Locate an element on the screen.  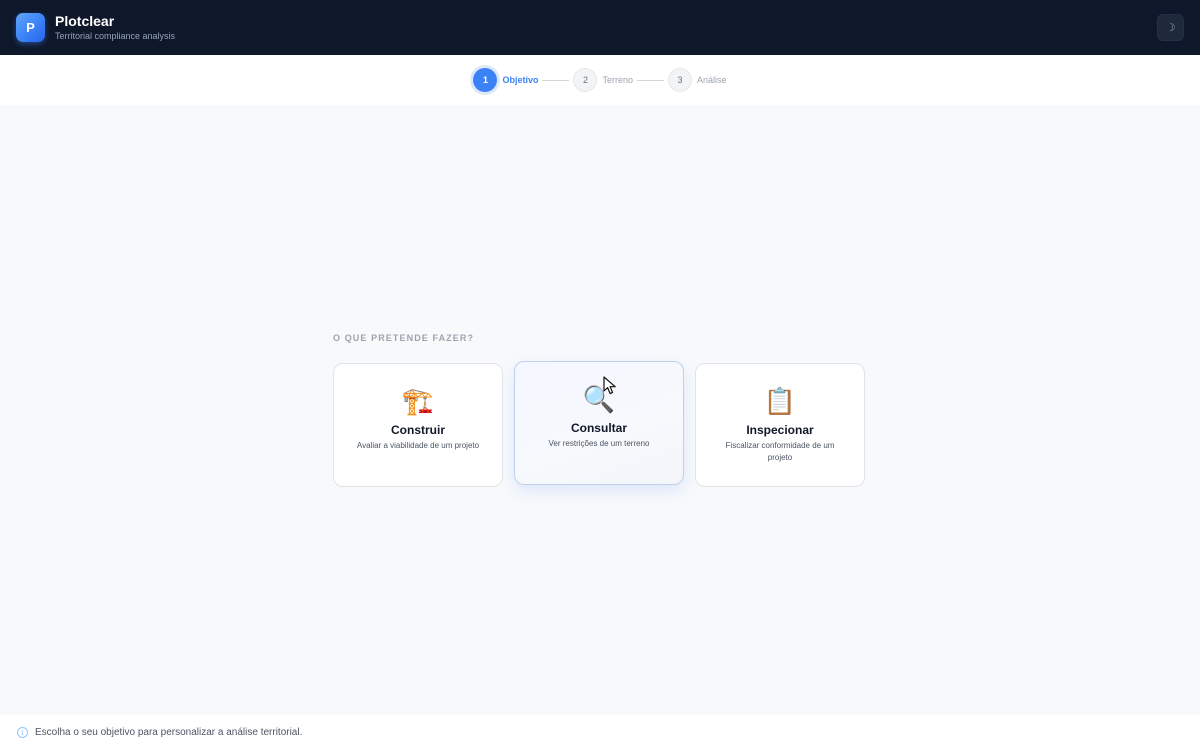
moon-icon: ☽ is located at coordinates (1170, 28).